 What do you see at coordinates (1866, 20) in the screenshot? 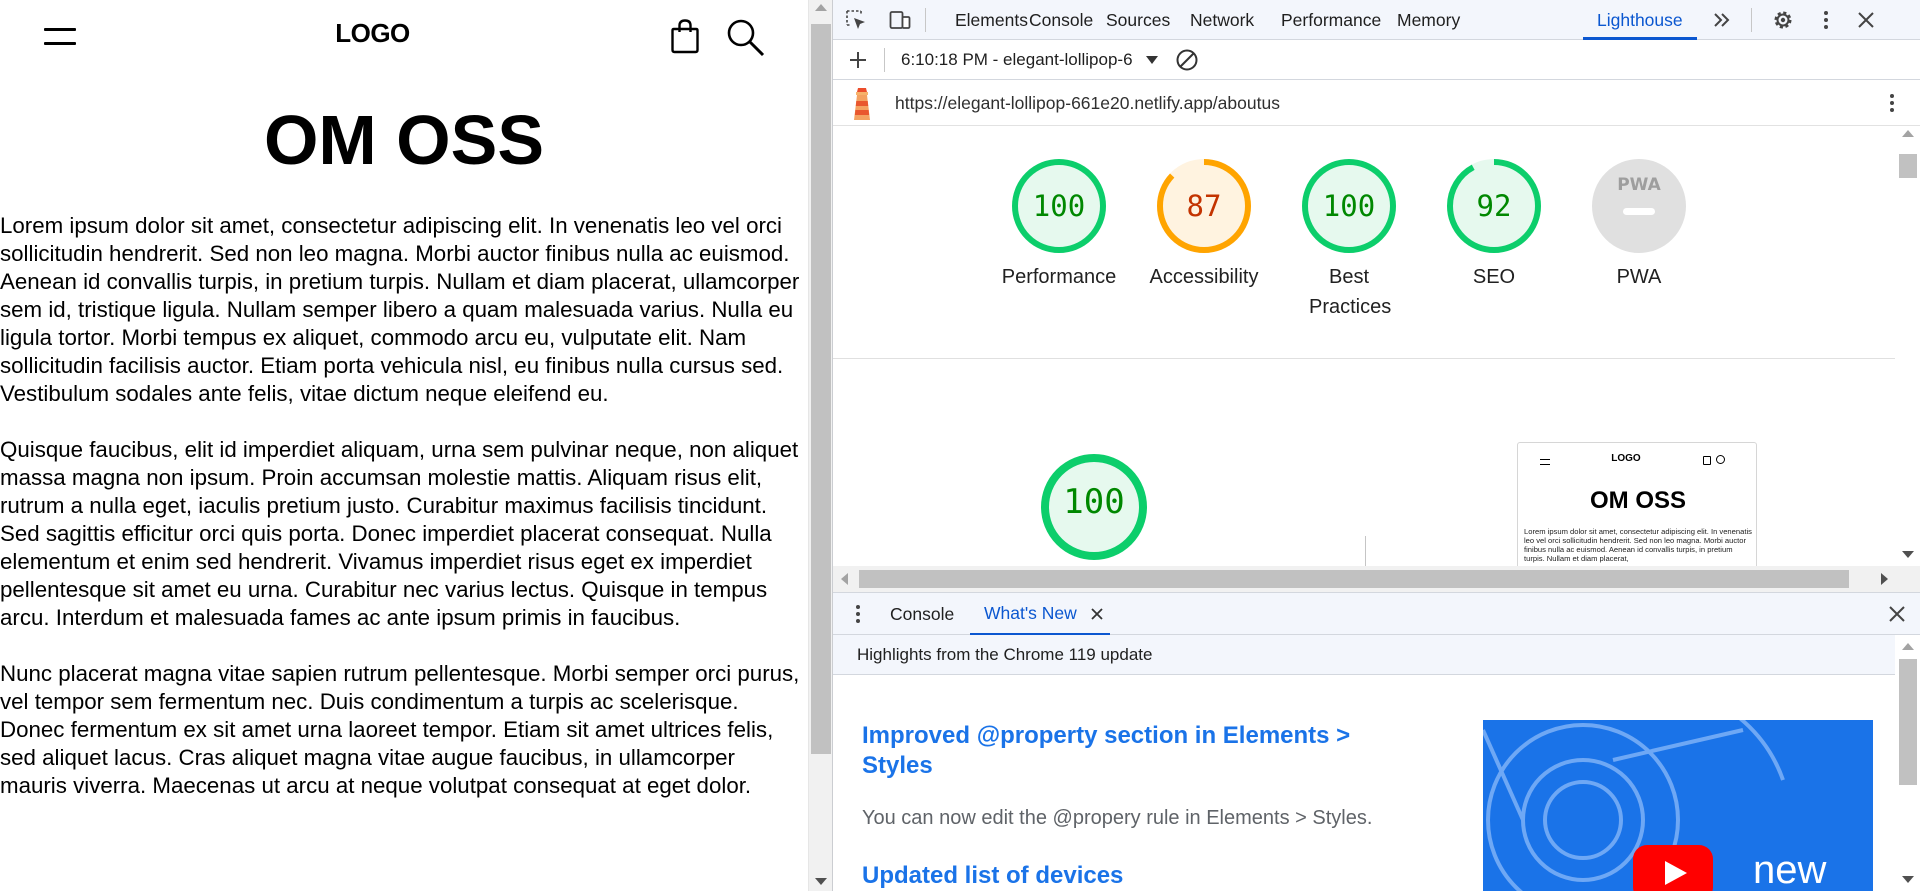
I see `close-devtools-icon` at bounding box center [1866, 20].